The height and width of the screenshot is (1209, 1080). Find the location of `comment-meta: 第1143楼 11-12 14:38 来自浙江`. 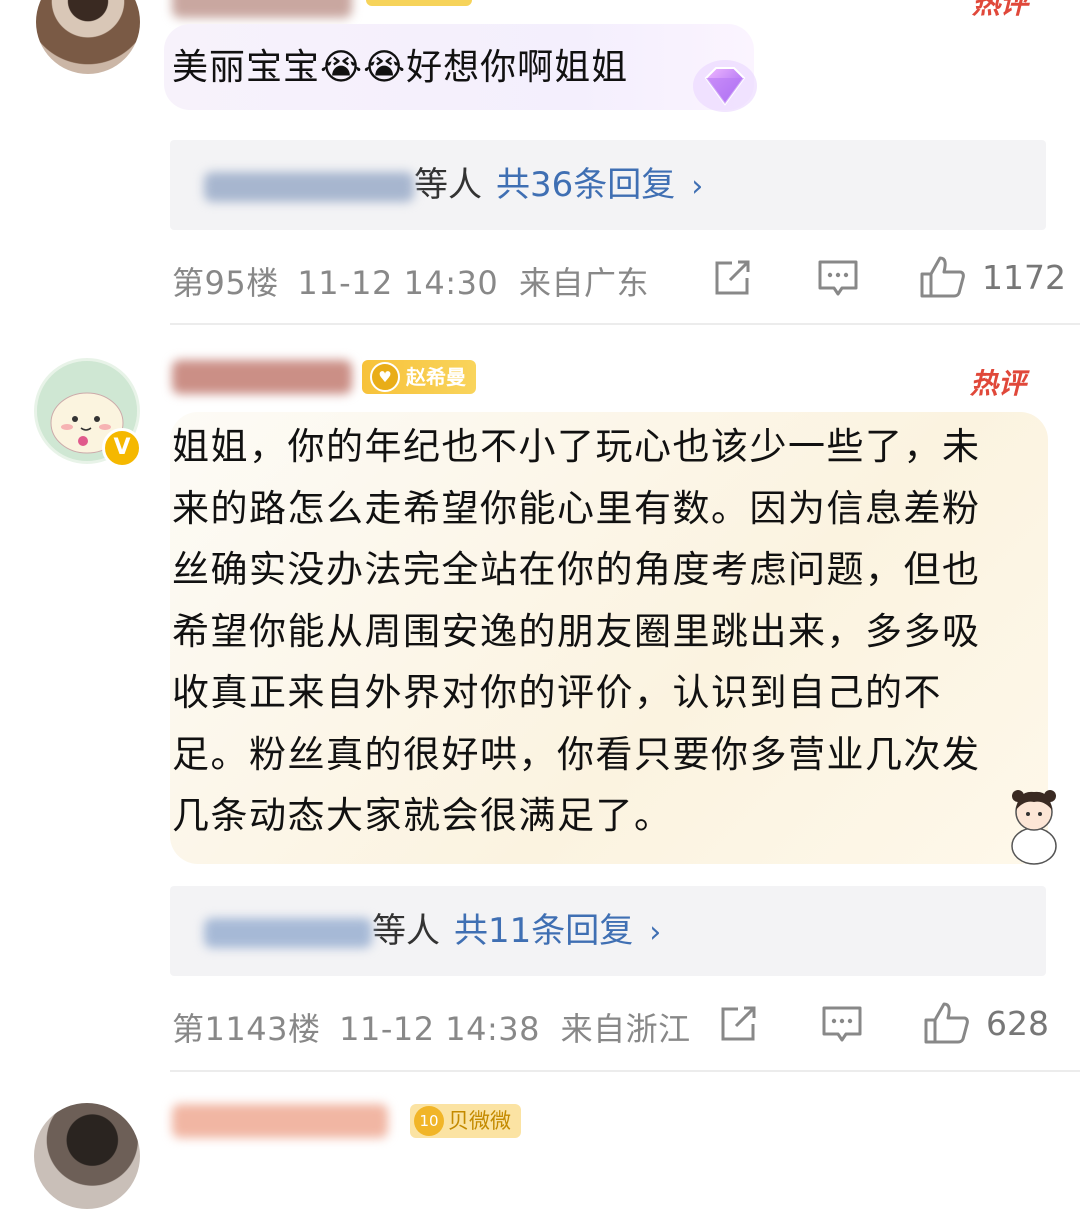

comment-meta: 第1143楼 11-12 14:38 来自浙江 is located at coordinates (431, 1027).